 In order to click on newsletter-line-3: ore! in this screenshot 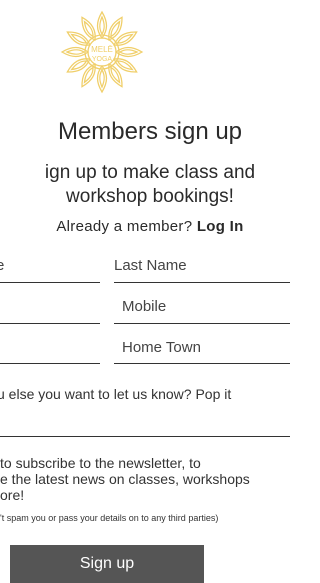, I will do `click(12, 495)`.